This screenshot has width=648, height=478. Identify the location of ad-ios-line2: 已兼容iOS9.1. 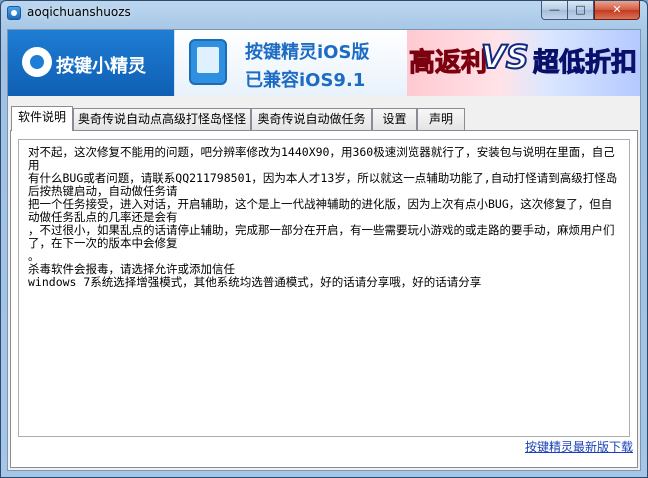
(305, 80).